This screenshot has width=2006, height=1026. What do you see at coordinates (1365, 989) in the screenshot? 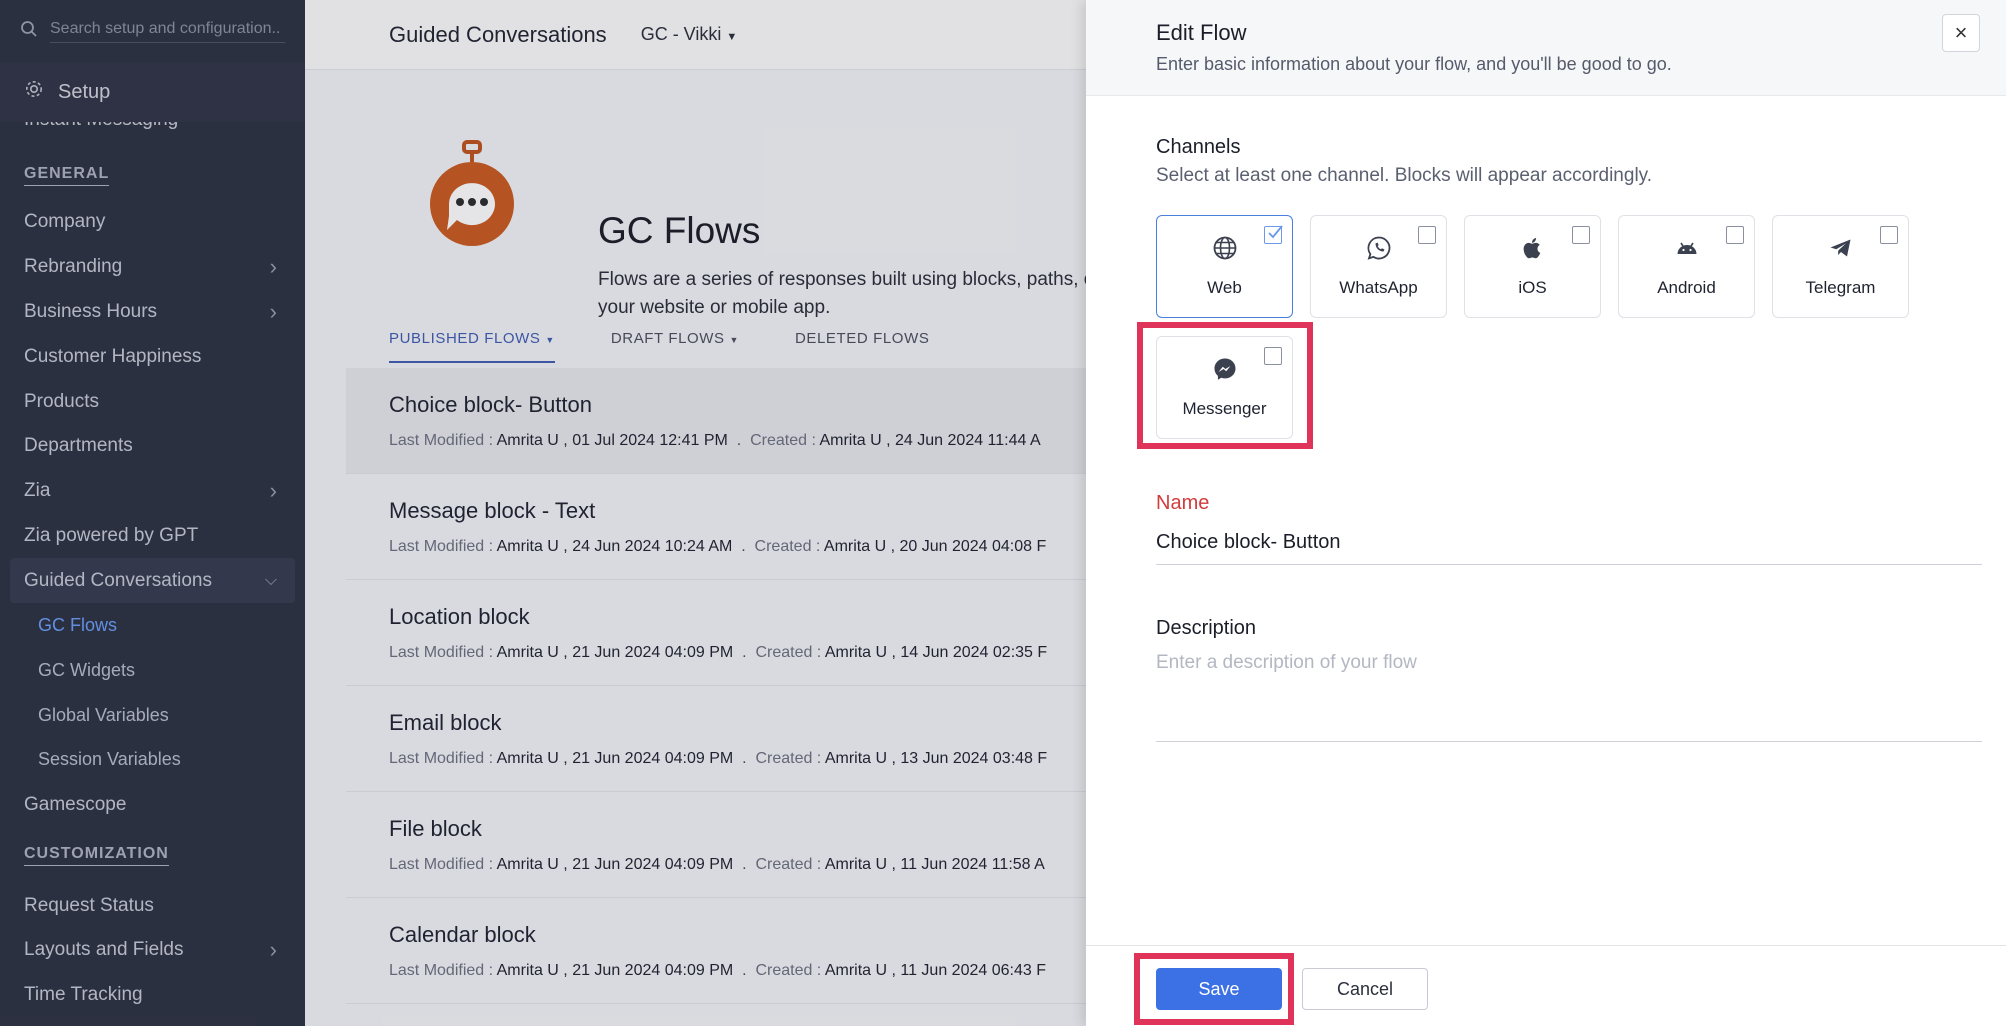
I see `cancel-button: Cancel` at bounding box center [1365, 989].